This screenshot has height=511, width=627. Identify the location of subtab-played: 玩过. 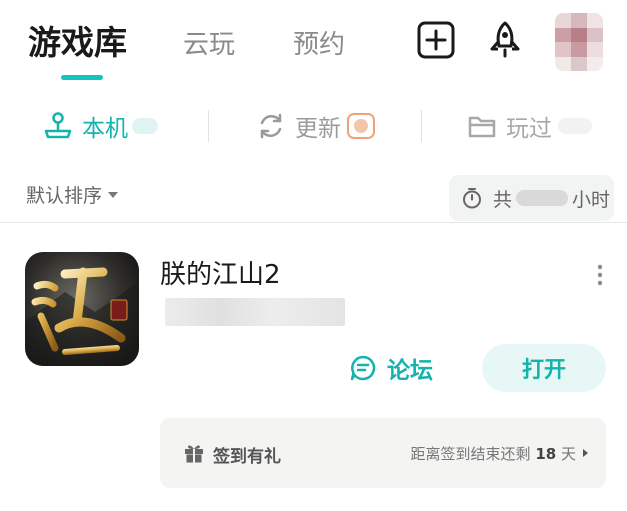
(529, 126).